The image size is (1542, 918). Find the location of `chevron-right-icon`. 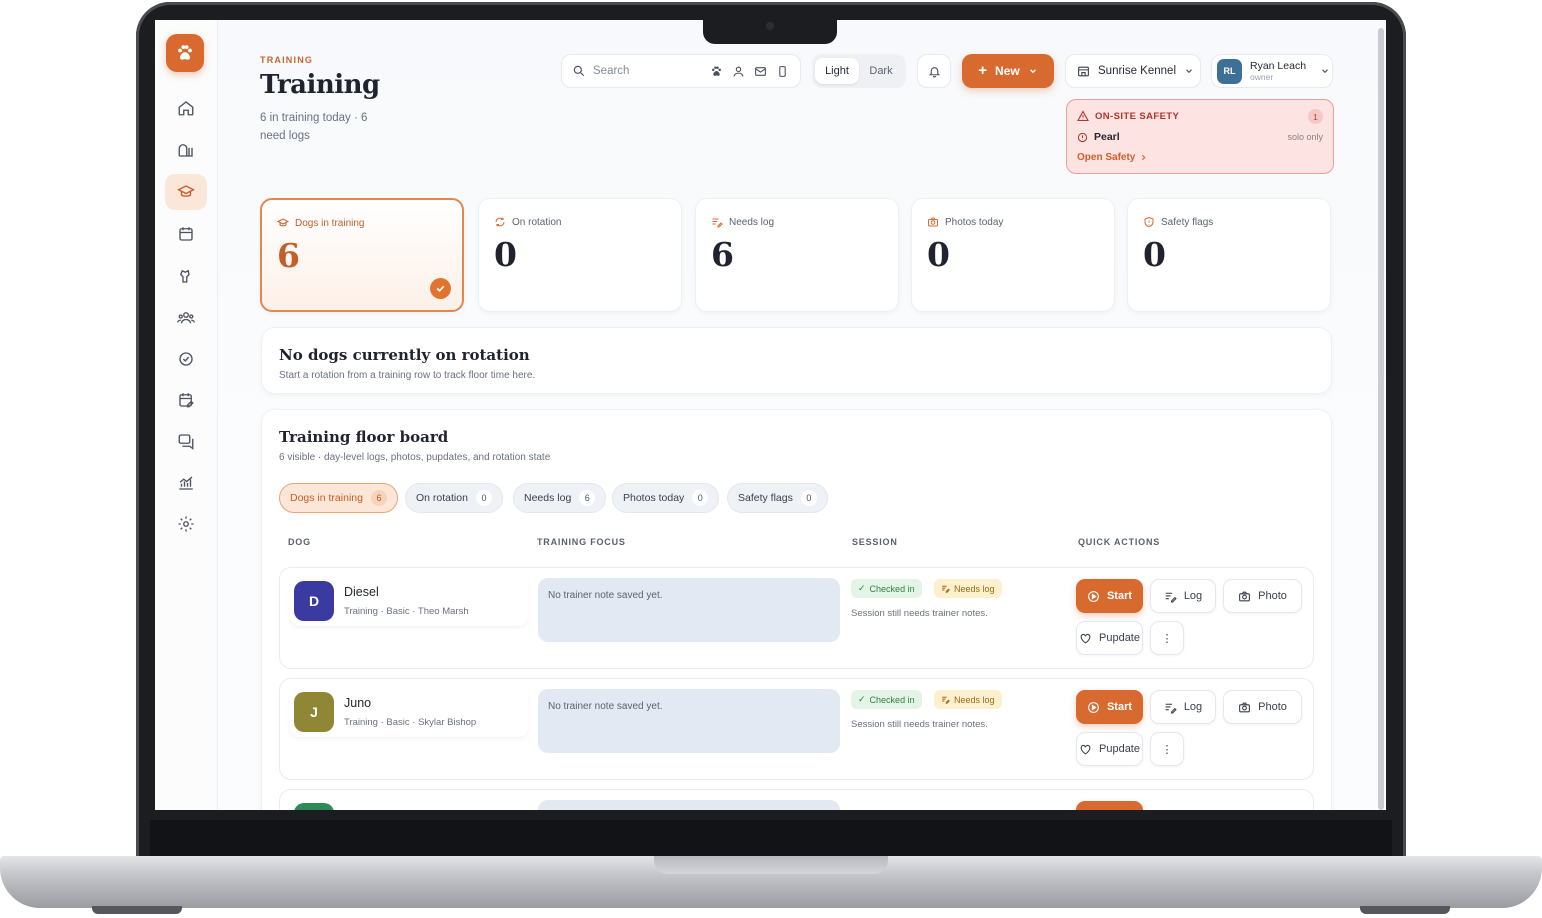

chevron-right-icon is located at coordinates (1144, 157).